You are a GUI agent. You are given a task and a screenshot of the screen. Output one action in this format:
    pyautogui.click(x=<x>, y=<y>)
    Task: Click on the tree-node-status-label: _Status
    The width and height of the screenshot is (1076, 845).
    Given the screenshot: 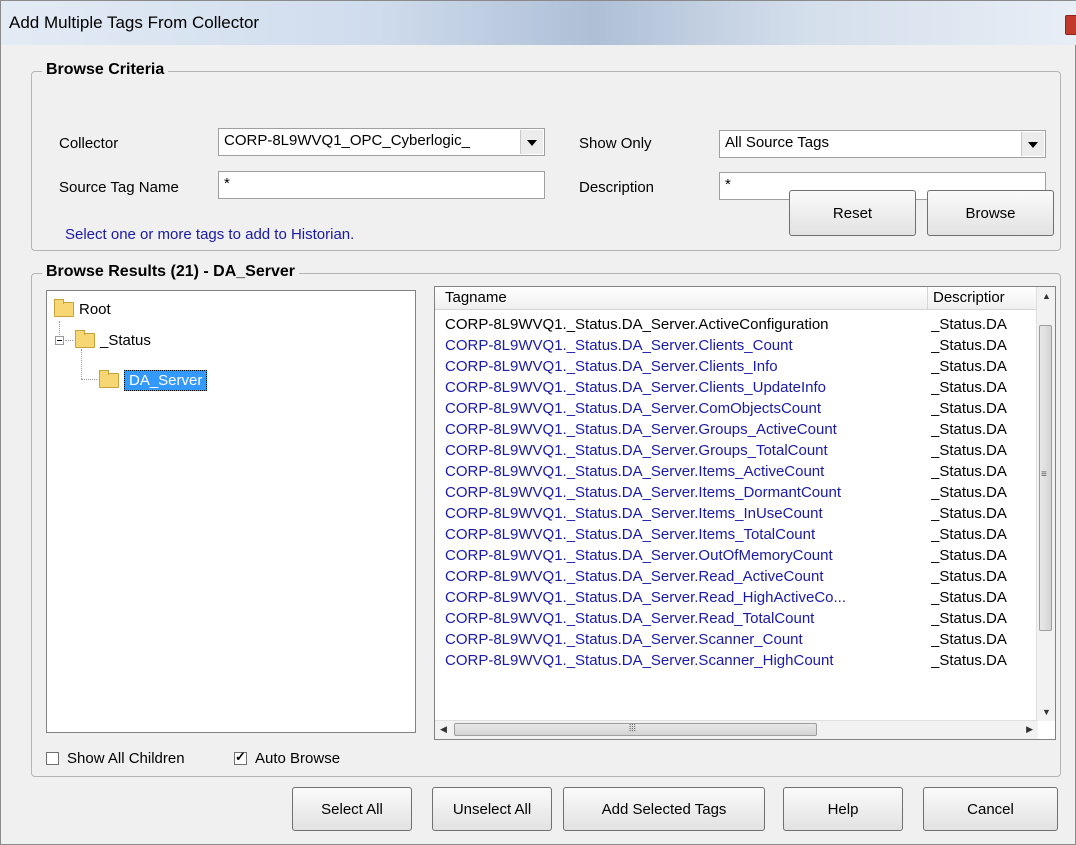 What is the action you would take?
    pyautogui.click(x=125, y=340)
    